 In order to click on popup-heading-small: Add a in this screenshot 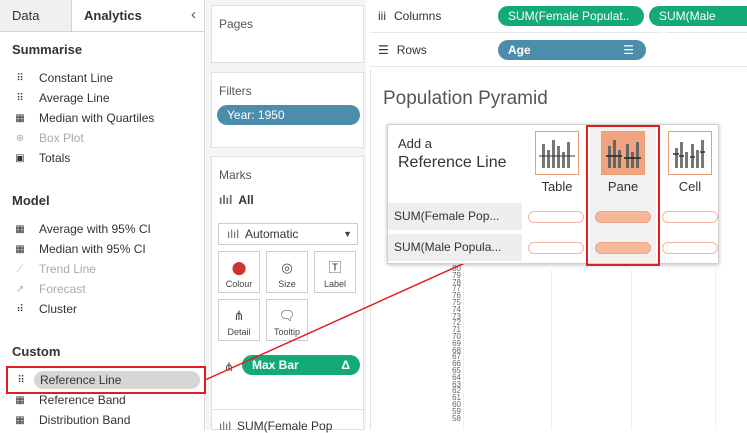, I will do `click(415, 143)`.